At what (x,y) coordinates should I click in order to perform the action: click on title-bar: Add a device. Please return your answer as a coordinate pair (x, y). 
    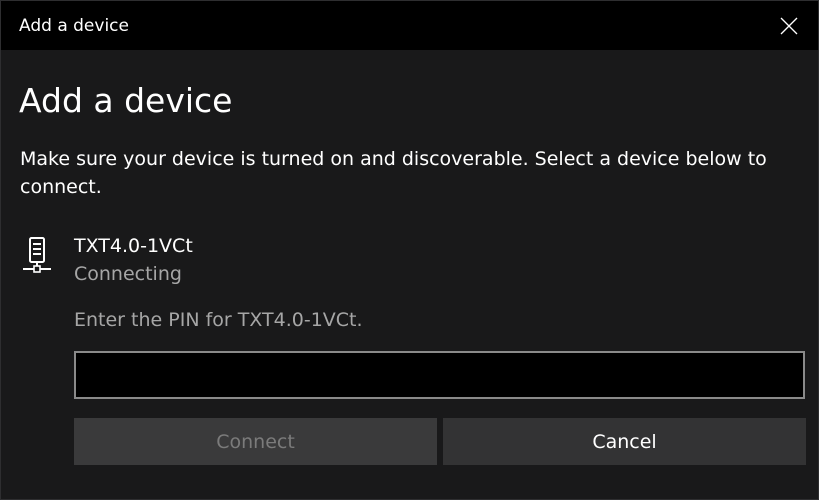
    Looking at the image, I should click on (409, 25).